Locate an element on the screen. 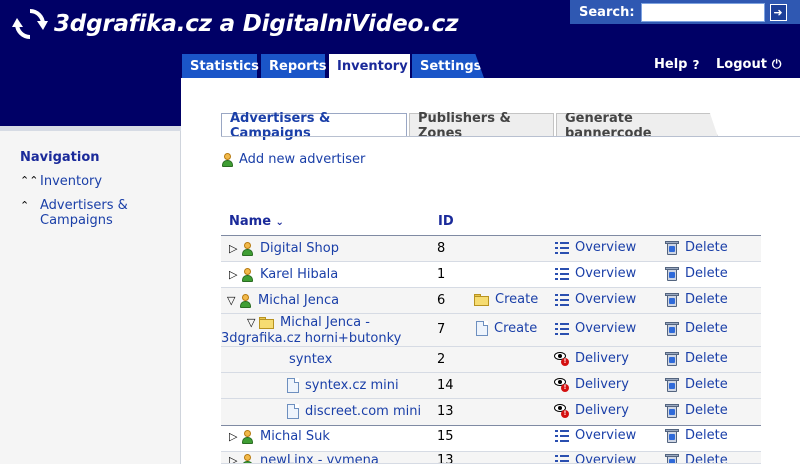 Image resolution: width=800 pixels, height=464 pixels. subtab-advertisers-campaigns: Advertisers & Campaigns is located at coordinates (314, 126).